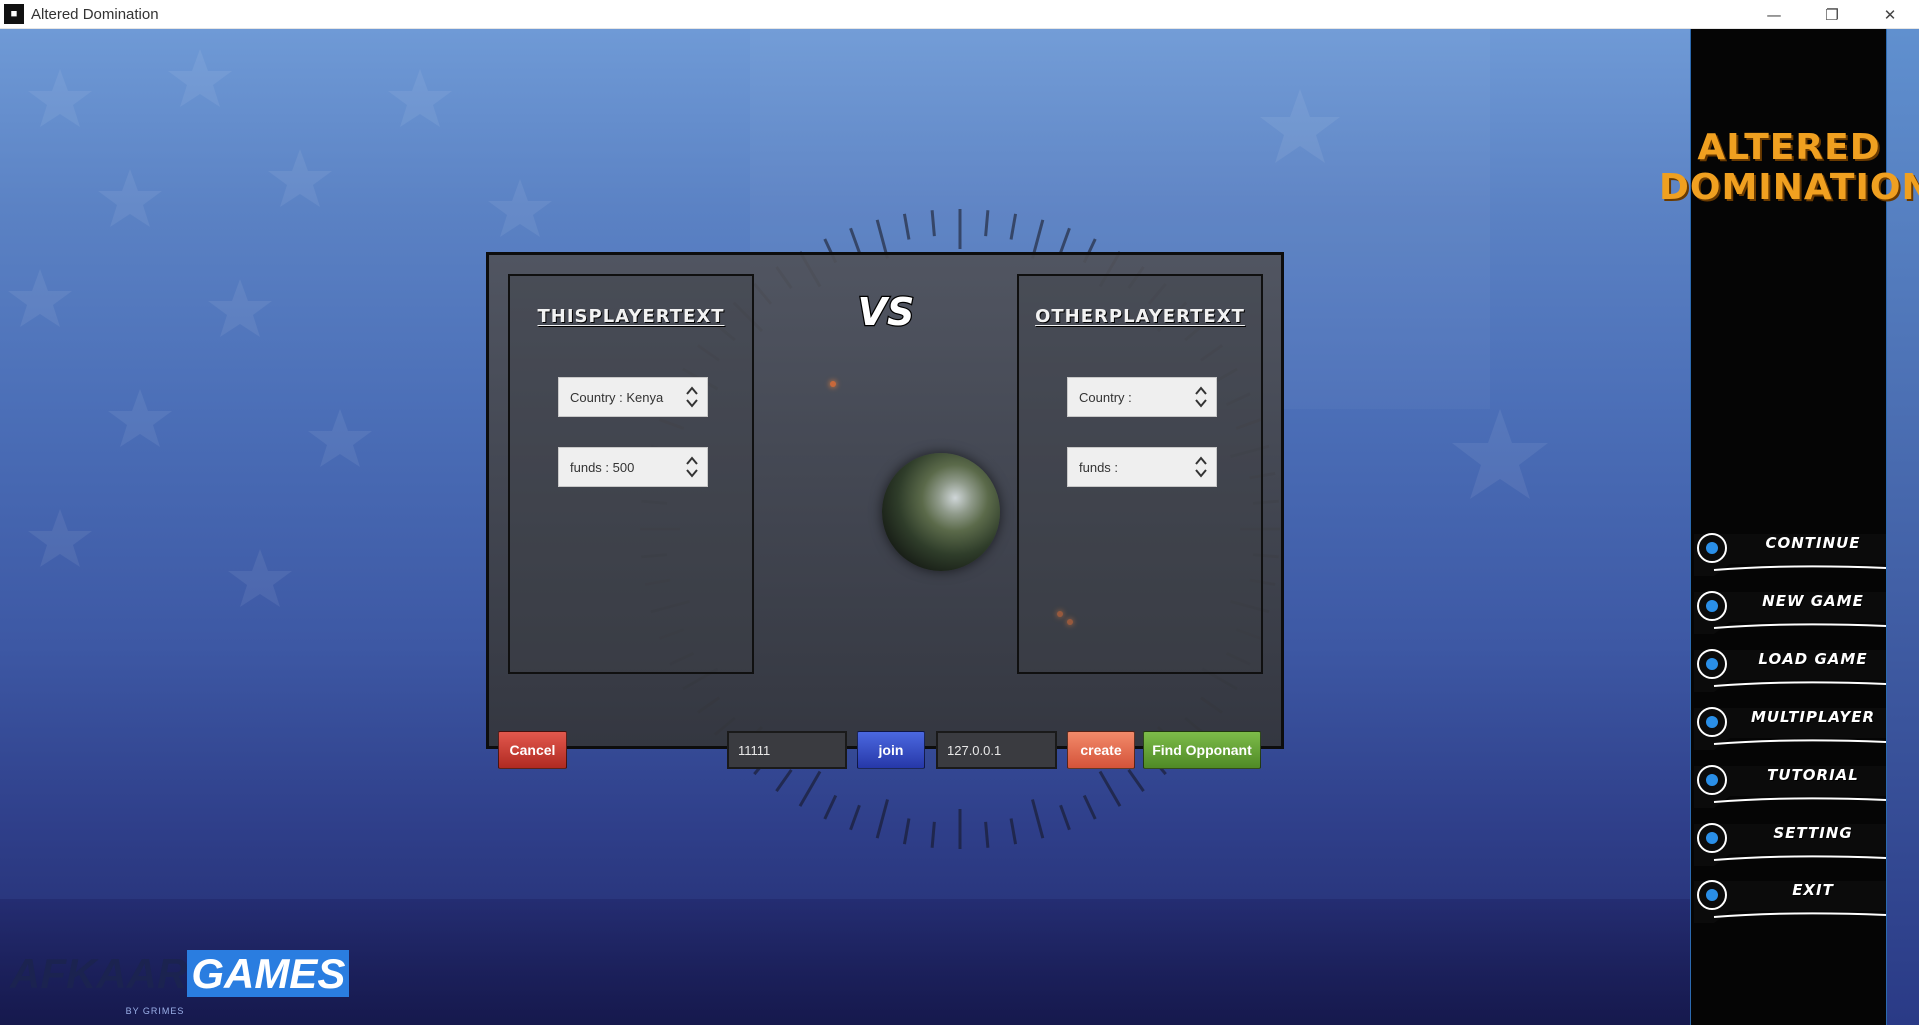  I want to click on company-logo: AFKAARGAMES BY GRIMES, so click(180, 985).